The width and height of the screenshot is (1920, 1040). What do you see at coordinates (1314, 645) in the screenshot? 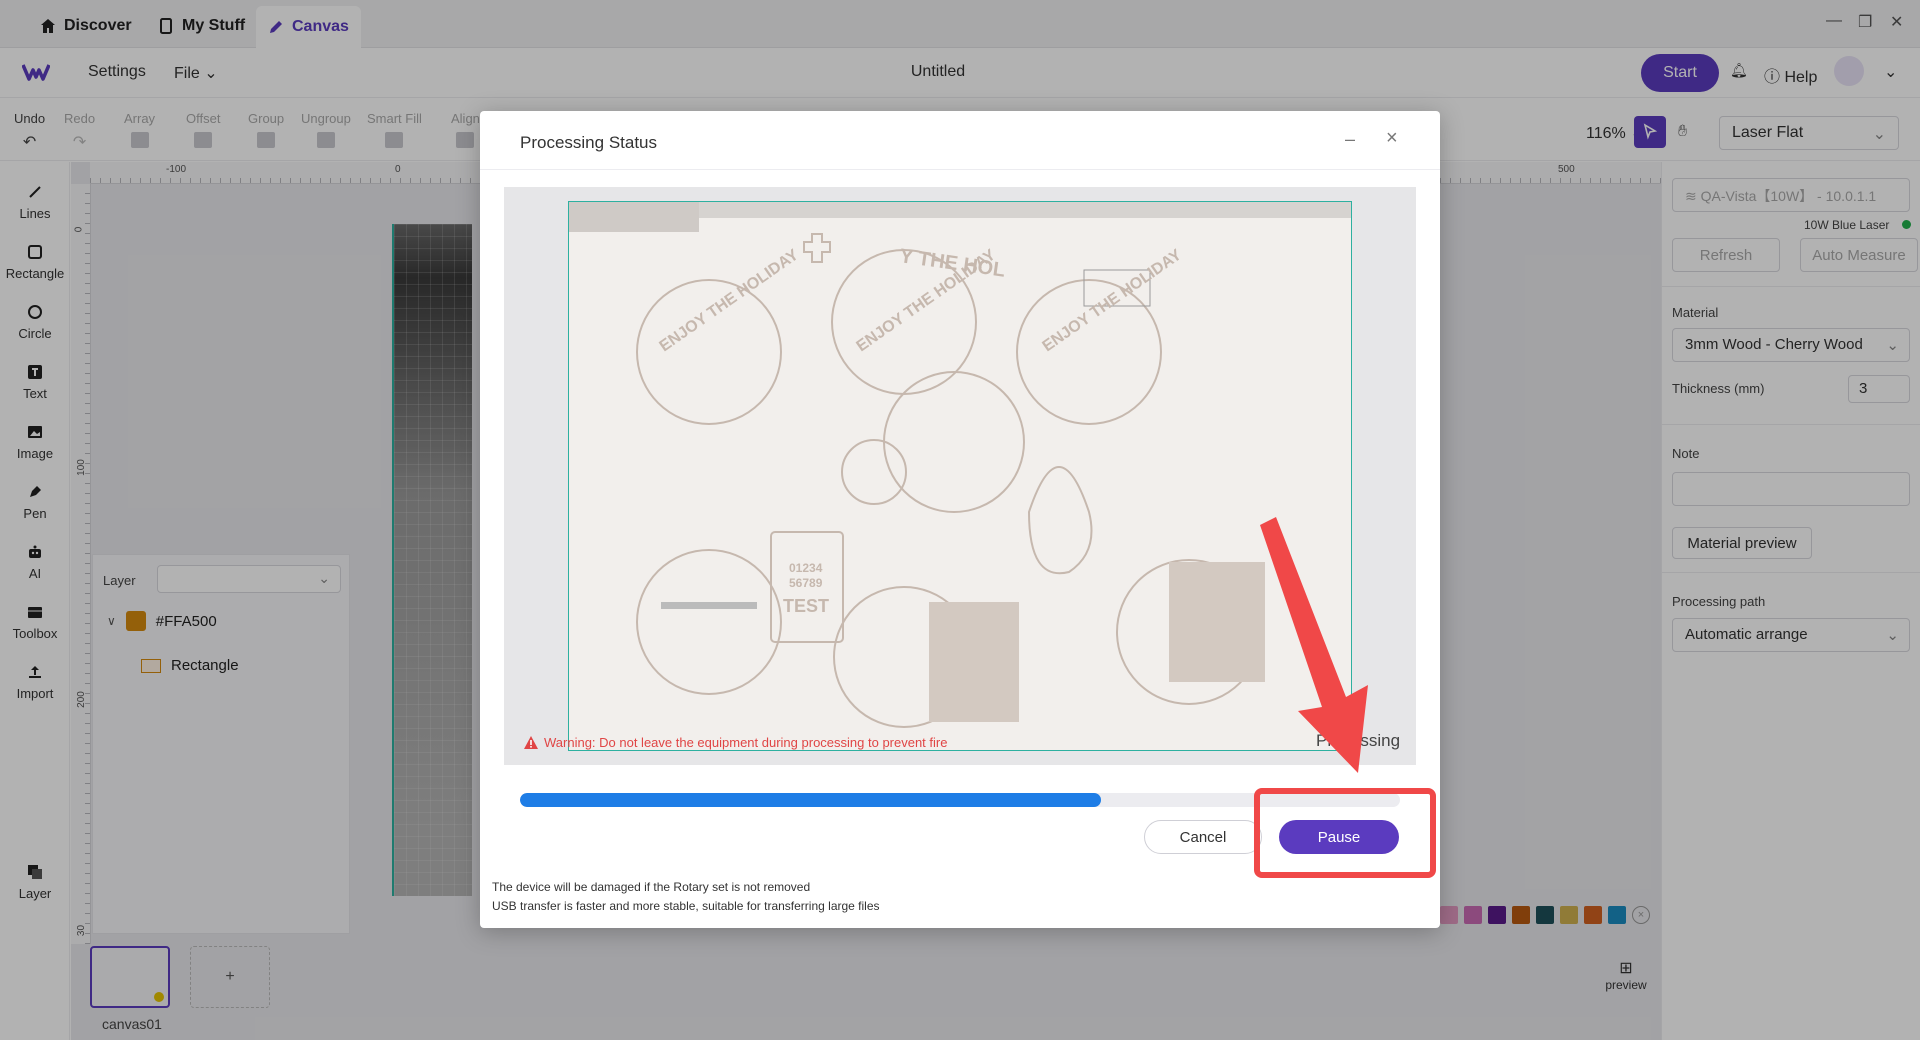
I see `annotation-arrow-icon` at bounding box center [1314, 645].